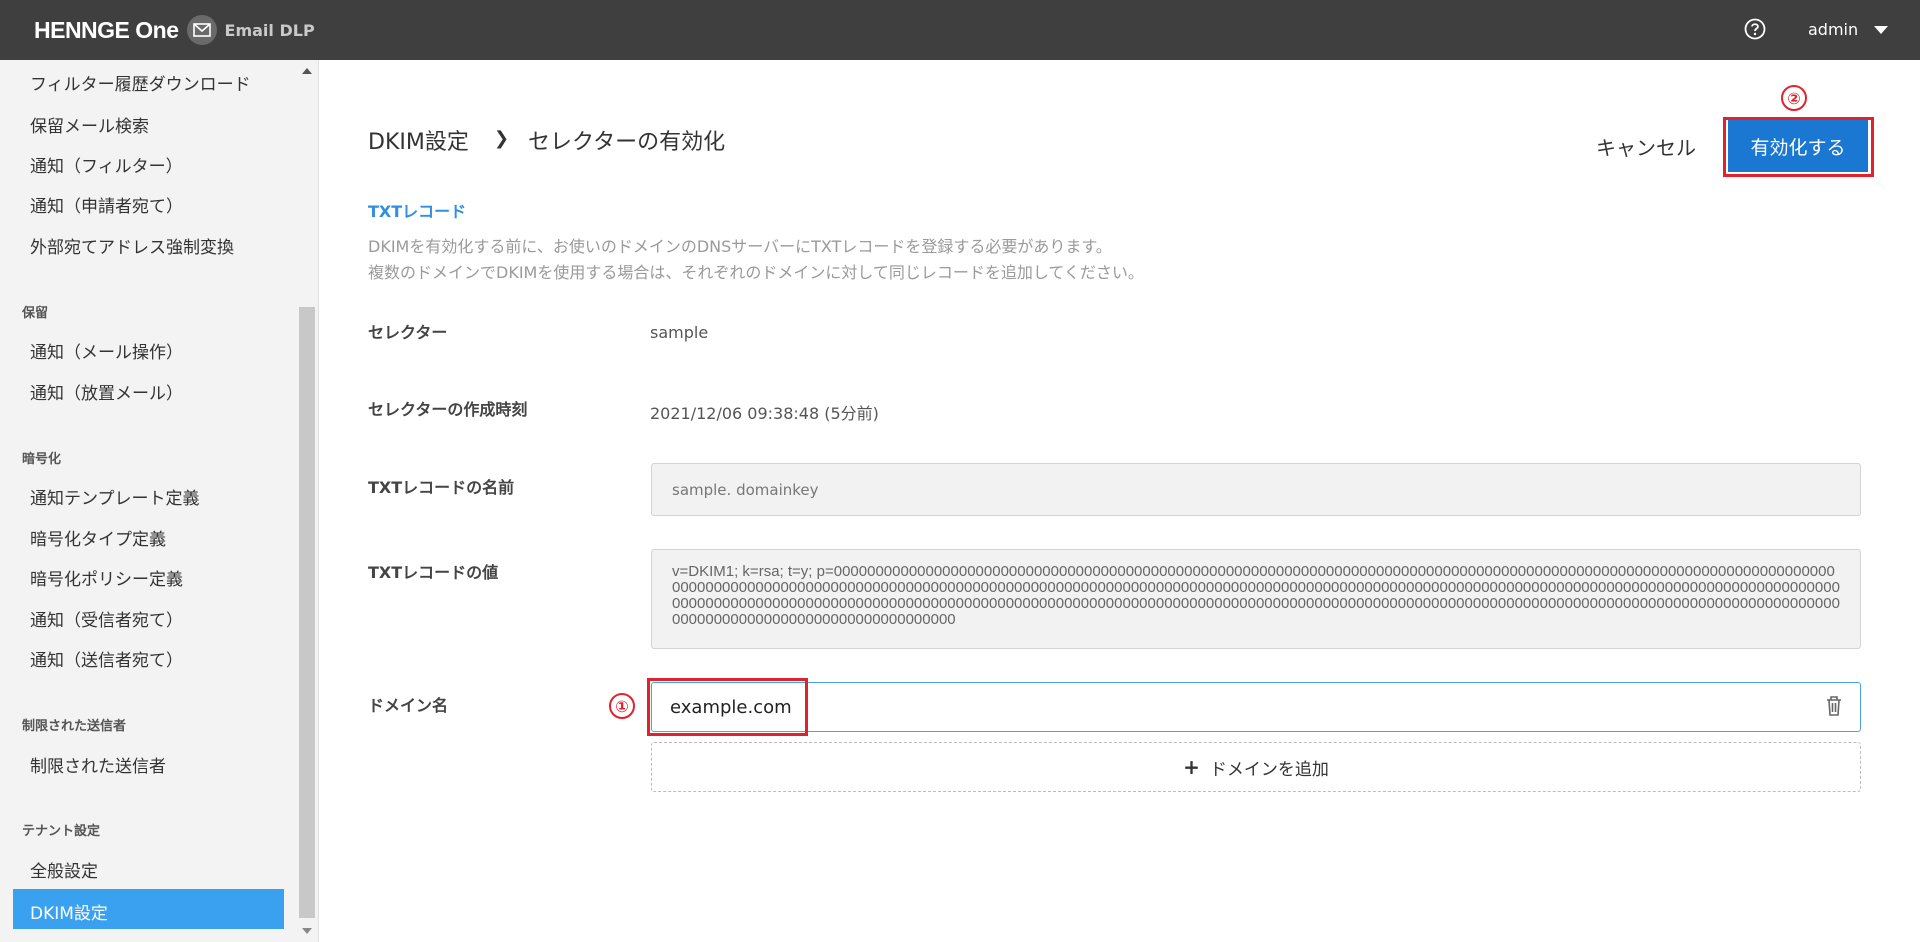 Image resolution: width=1920 pixels, height=942 pixels. What do you see at coordinates (627, 142) in the screenshot?
I see `page-title: セレクターの有効化` at bounding box center [627, 142].